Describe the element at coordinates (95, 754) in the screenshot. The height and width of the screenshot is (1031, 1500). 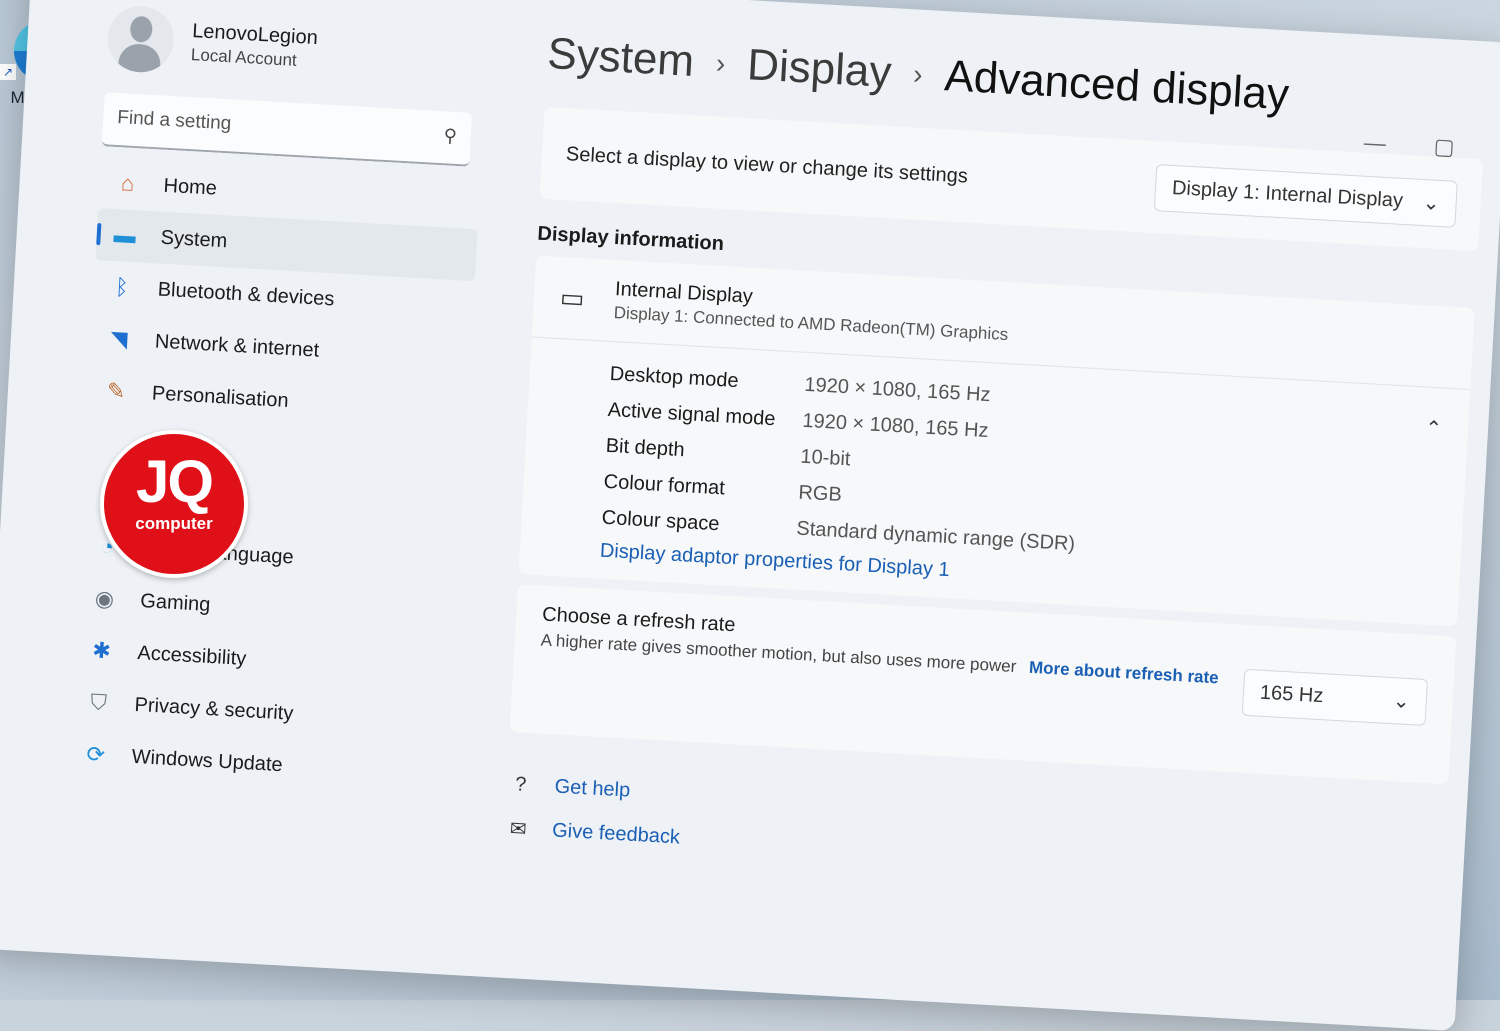
I see `update-icon: ⟳` at that location.